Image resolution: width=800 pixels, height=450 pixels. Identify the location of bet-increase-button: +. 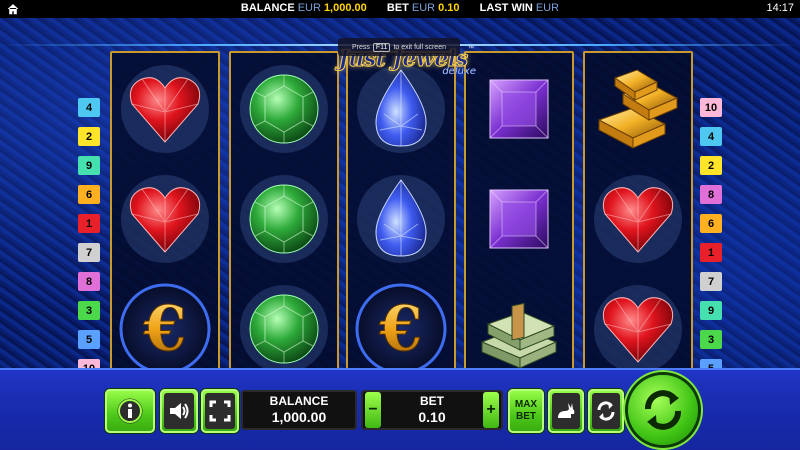
(491, 410).